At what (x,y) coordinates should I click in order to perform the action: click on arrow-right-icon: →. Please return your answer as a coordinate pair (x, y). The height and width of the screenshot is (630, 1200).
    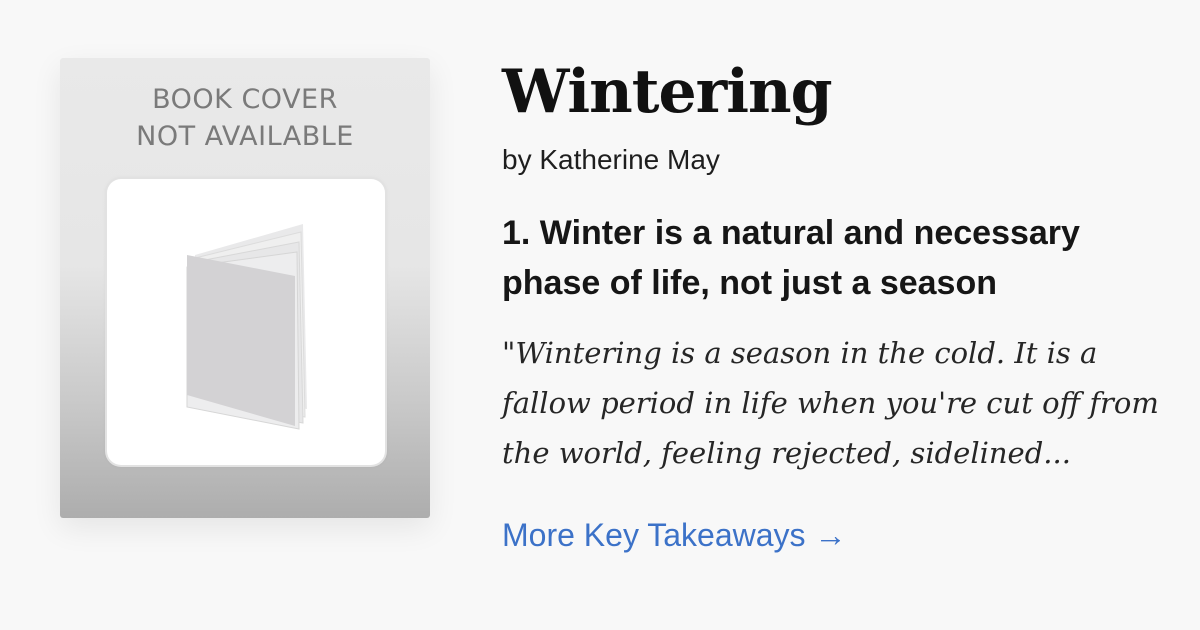
    Looking at the image, I should click on (830, 535).